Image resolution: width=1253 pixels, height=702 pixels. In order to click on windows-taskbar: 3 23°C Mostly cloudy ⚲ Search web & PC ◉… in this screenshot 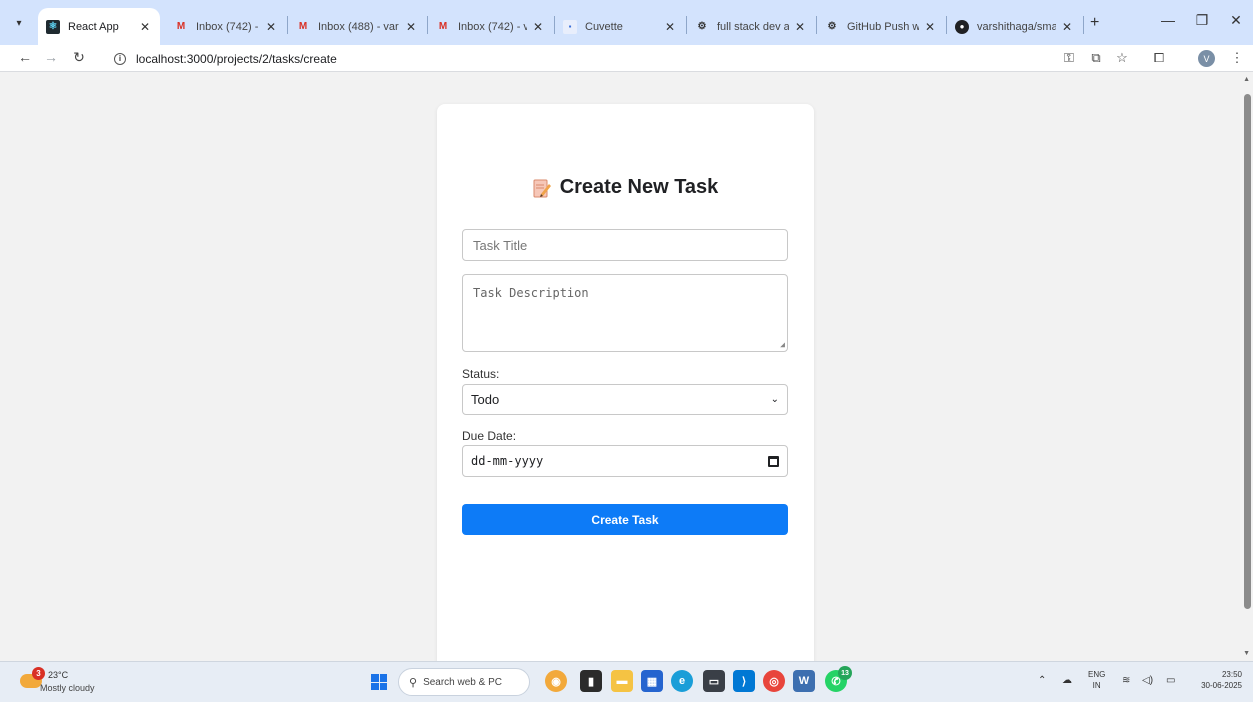, I will do `click(626, 681)`.